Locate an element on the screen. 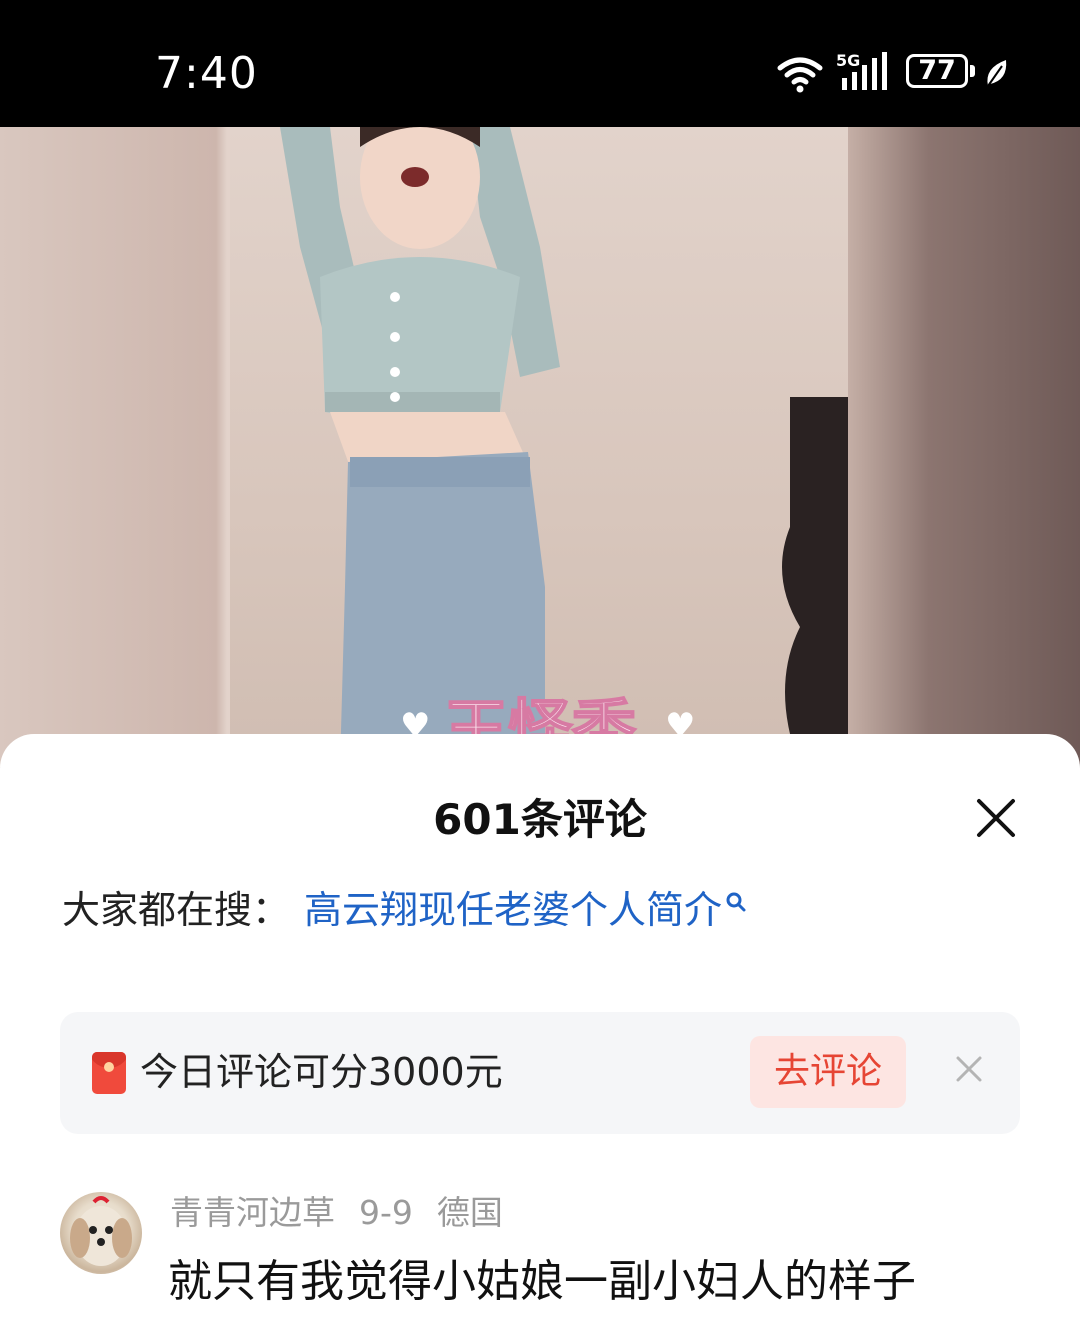  battery-nub is located at coordinates (972, 71).